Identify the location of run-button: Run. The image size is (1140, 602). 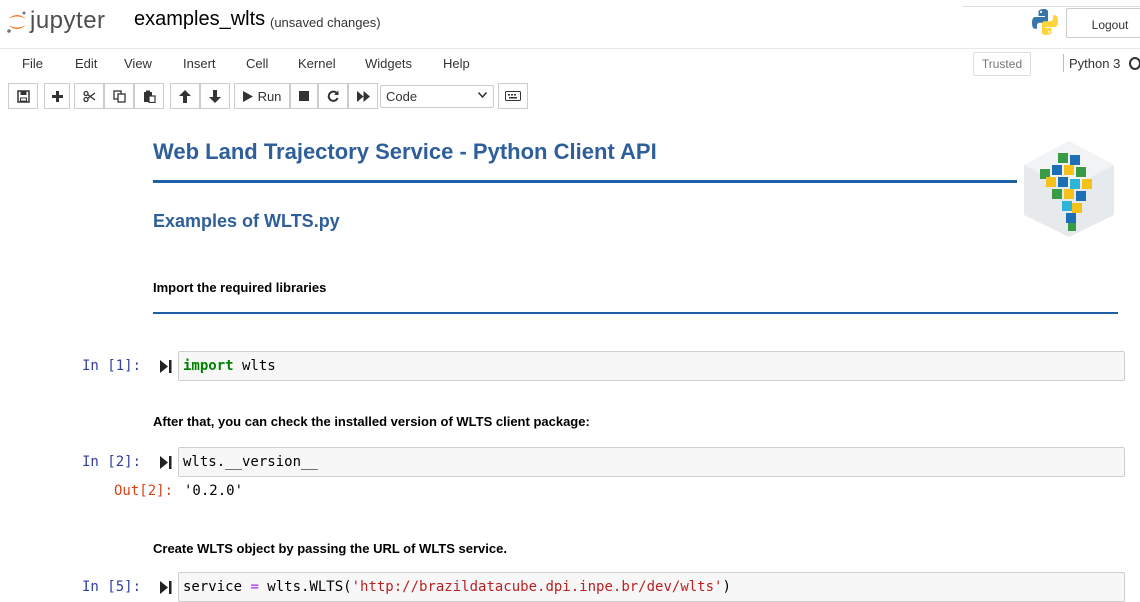
(262, 96).